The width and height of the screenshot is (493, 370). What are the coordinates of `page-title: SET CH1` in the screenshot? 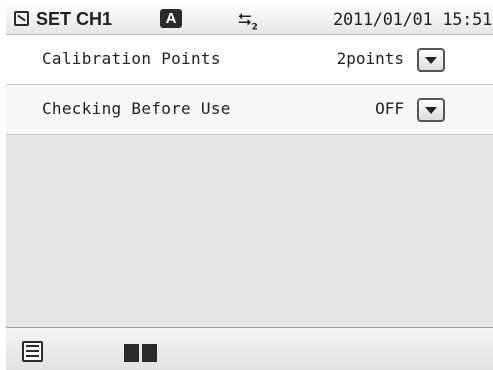 It's located at (74, 19).